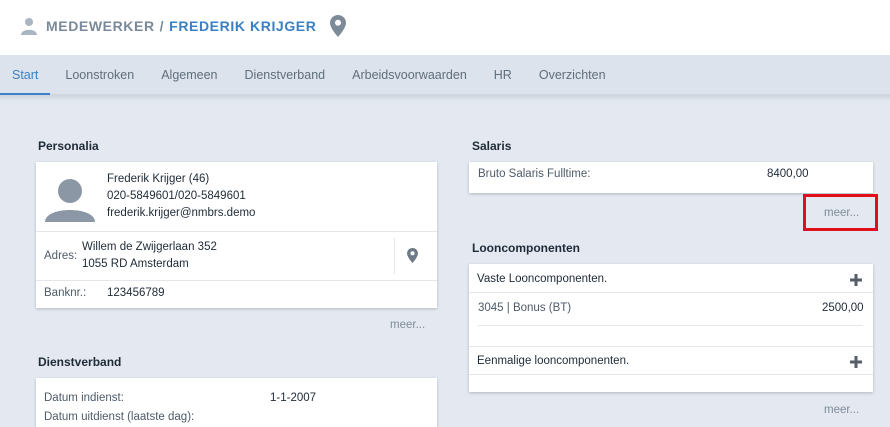 Image resolution: width=890 pixels, height=427 pixels. I want to click on tab-dienstverband: Dienstverband, so click(285, 75).